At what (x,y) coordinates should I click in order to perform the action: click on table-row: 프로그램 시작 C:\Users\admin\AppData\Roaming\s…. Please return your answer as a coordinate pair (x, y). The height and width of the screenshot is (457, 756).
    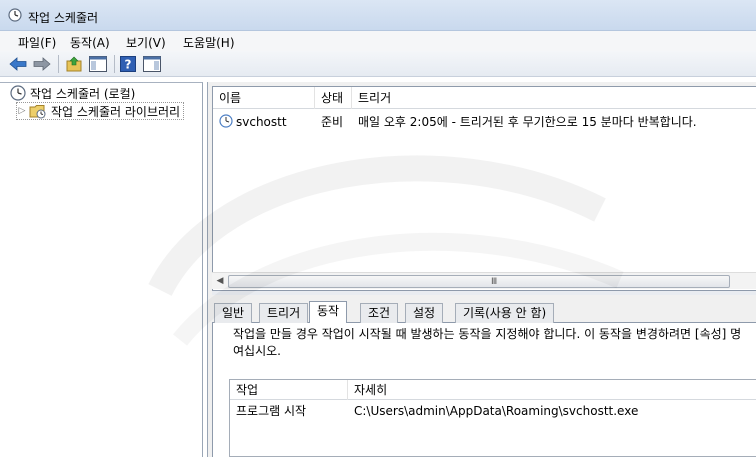
    Looking at the image, I should click on (493, 411).